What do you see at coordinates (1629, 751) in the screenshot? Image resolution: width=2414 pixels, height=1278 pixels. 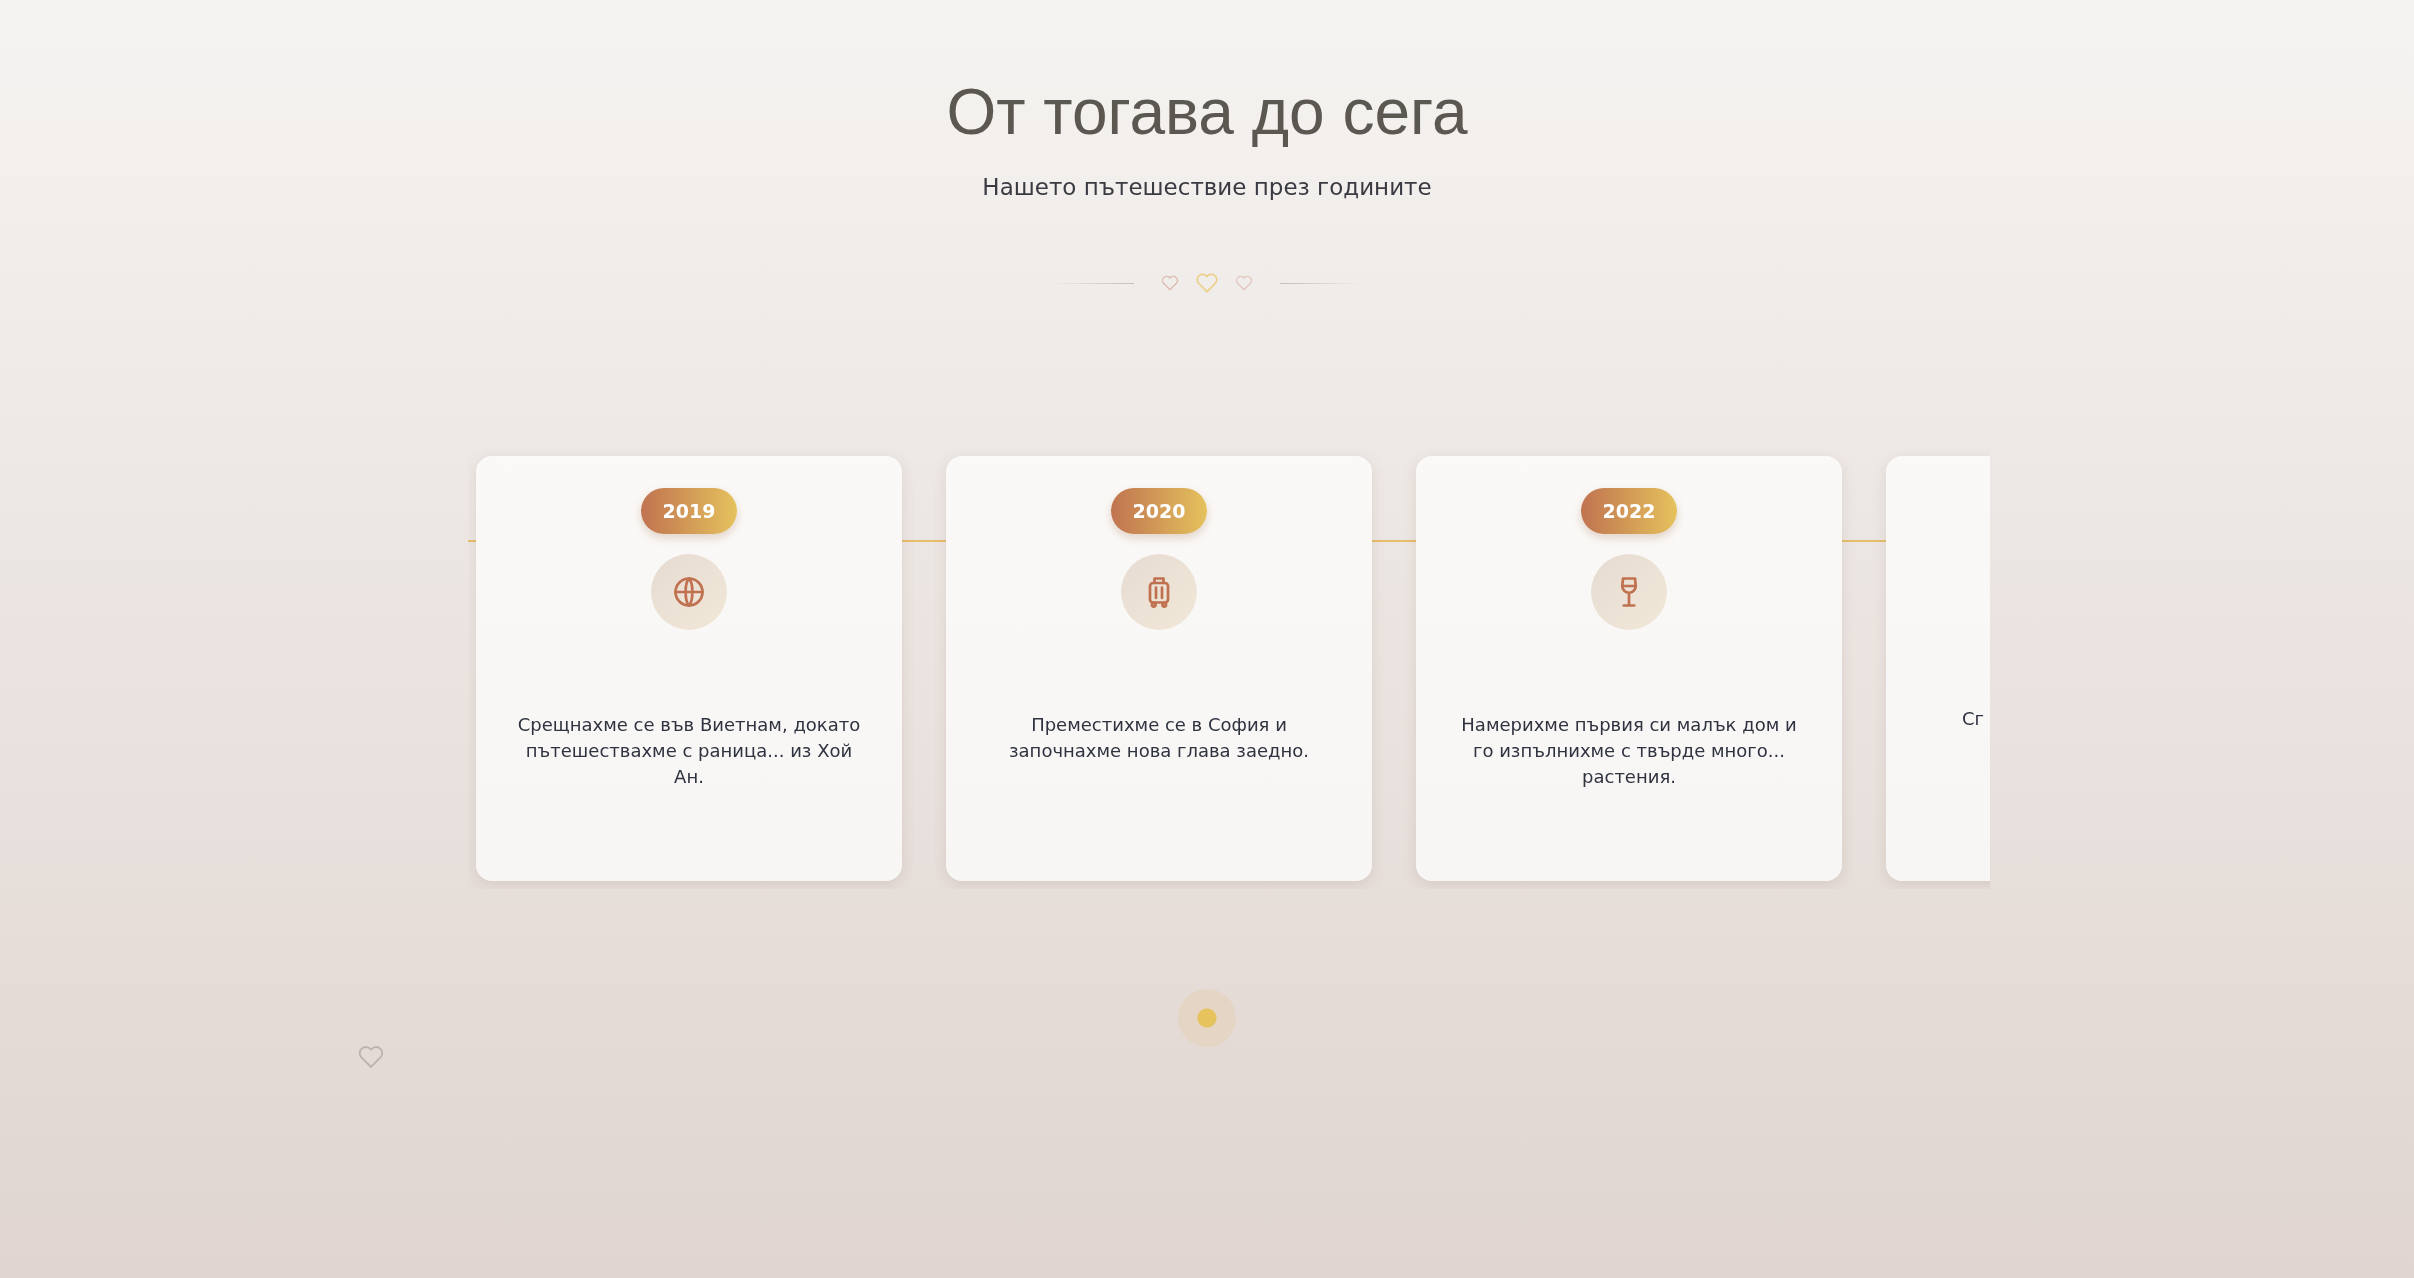 I see `event-description: Намерихме първия си малък дом и го изпълнихме с твърде много... растения.` at bounding box center [1629, 751].